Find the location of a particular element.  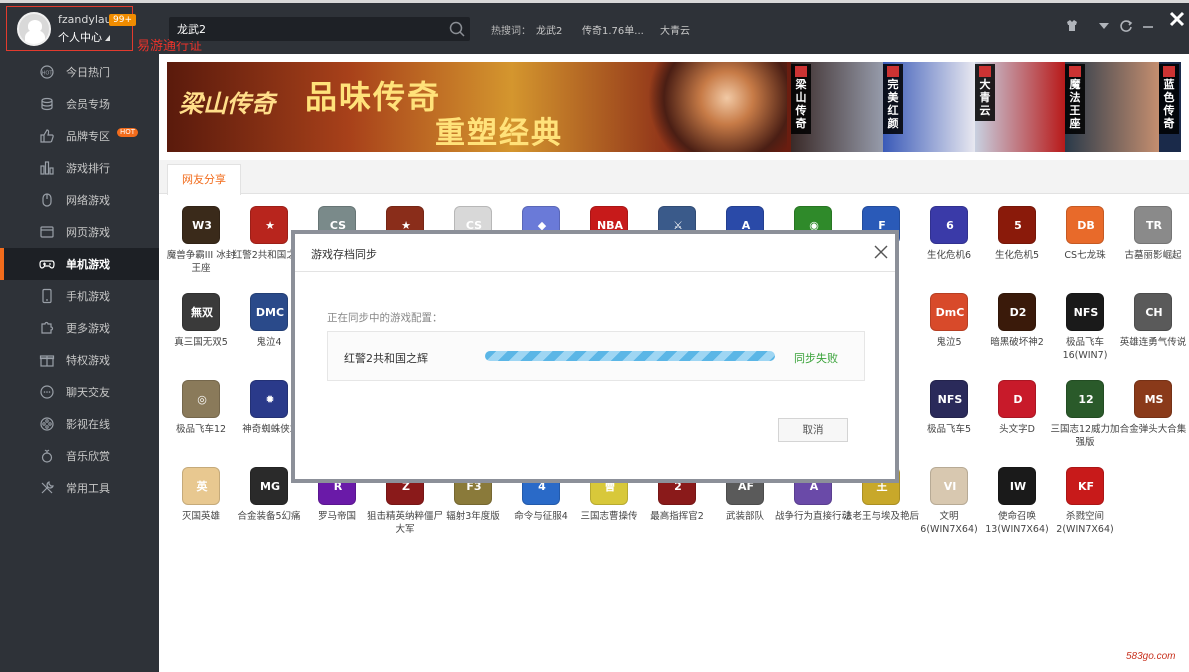

dropdown-icon is located at coordinates (1104, 26).